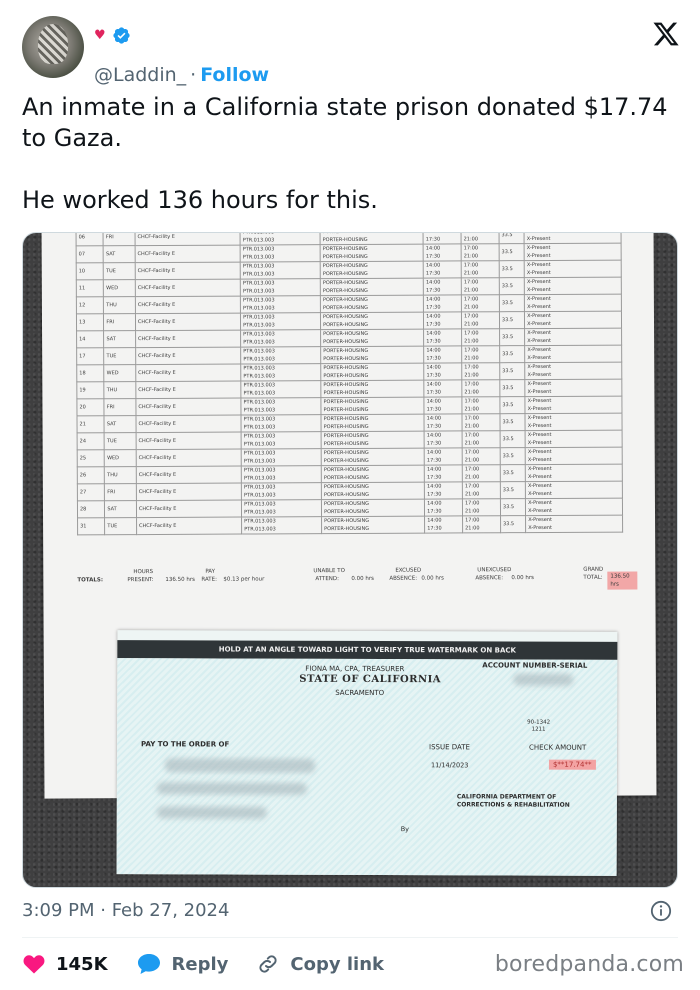 The width and height of the screenshot is (700, 990). I want to click on grand-total-value: 136.50 hrs, so click(622, 580).